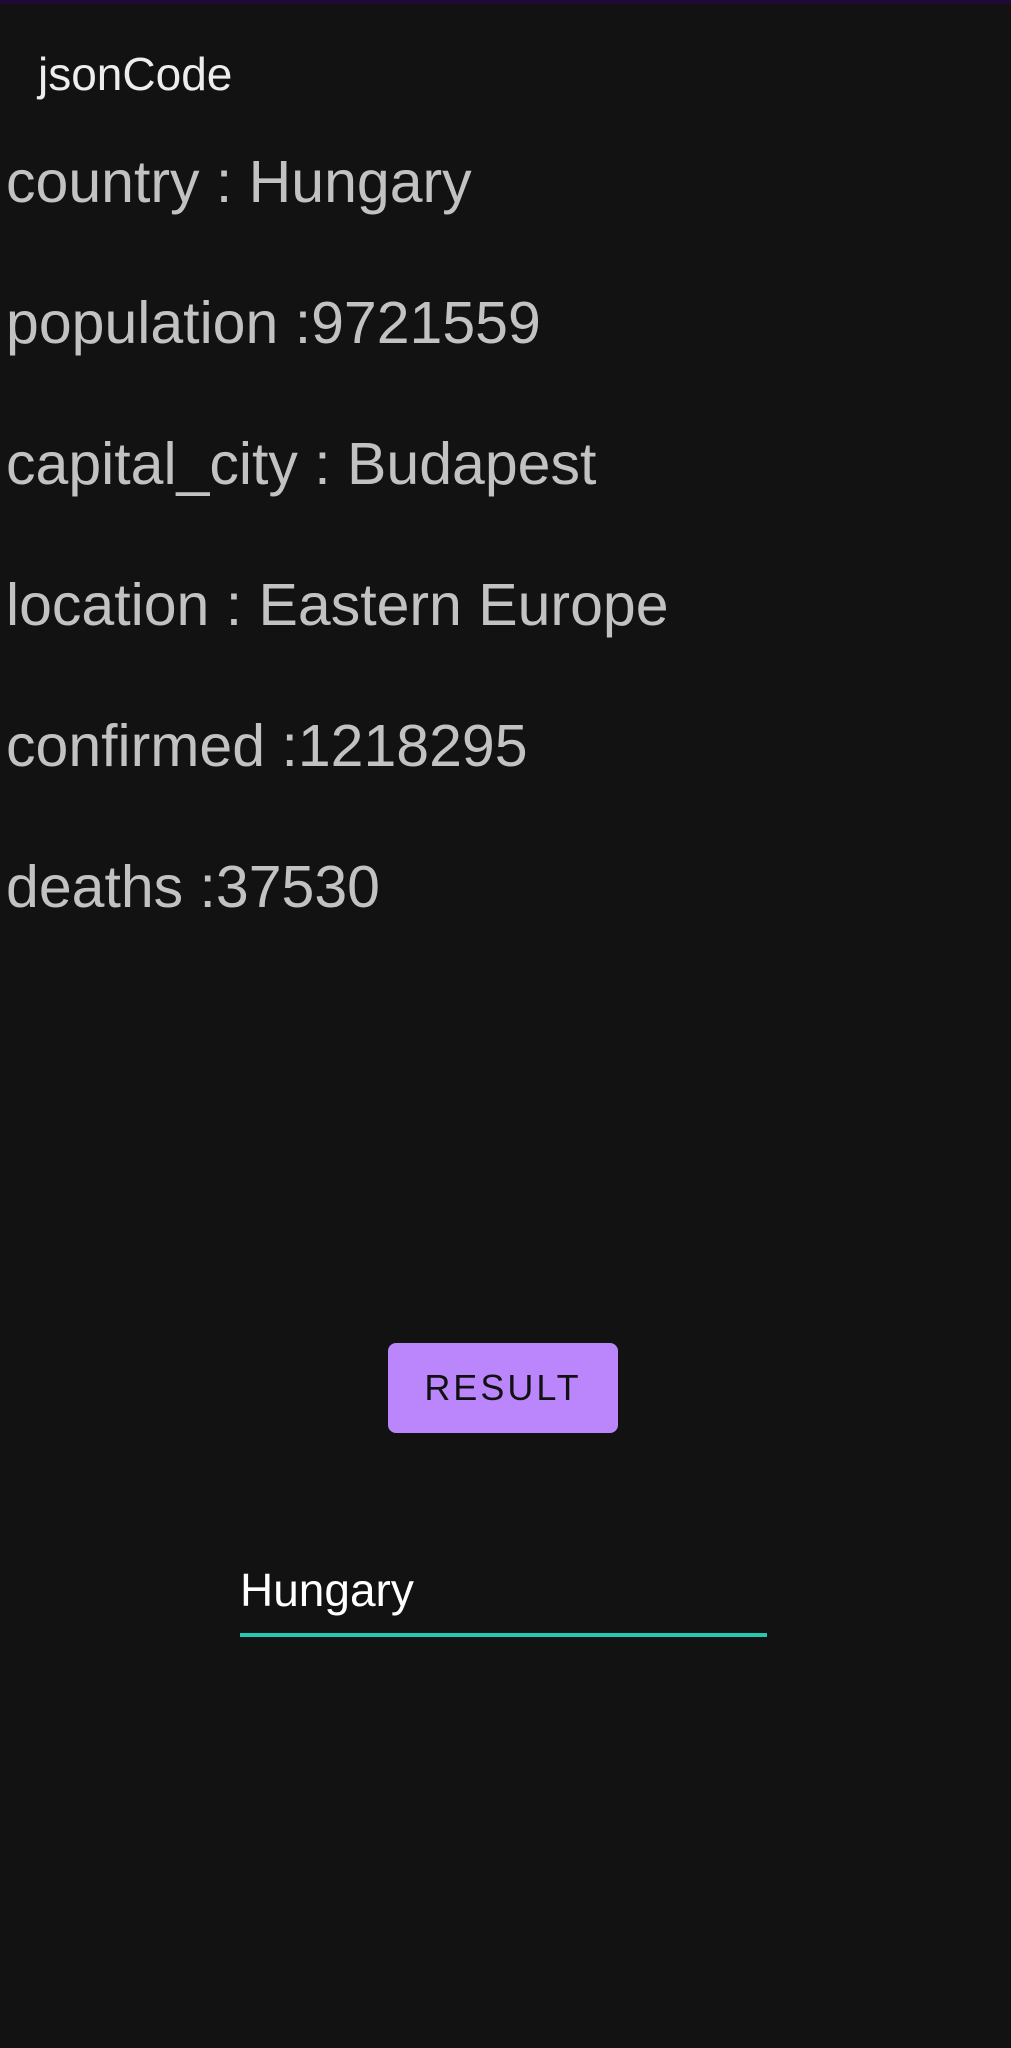  What do you see at coordinates (503, 1596) in the screenshot?
I see `country-input` at bounding box center [503, 1596].